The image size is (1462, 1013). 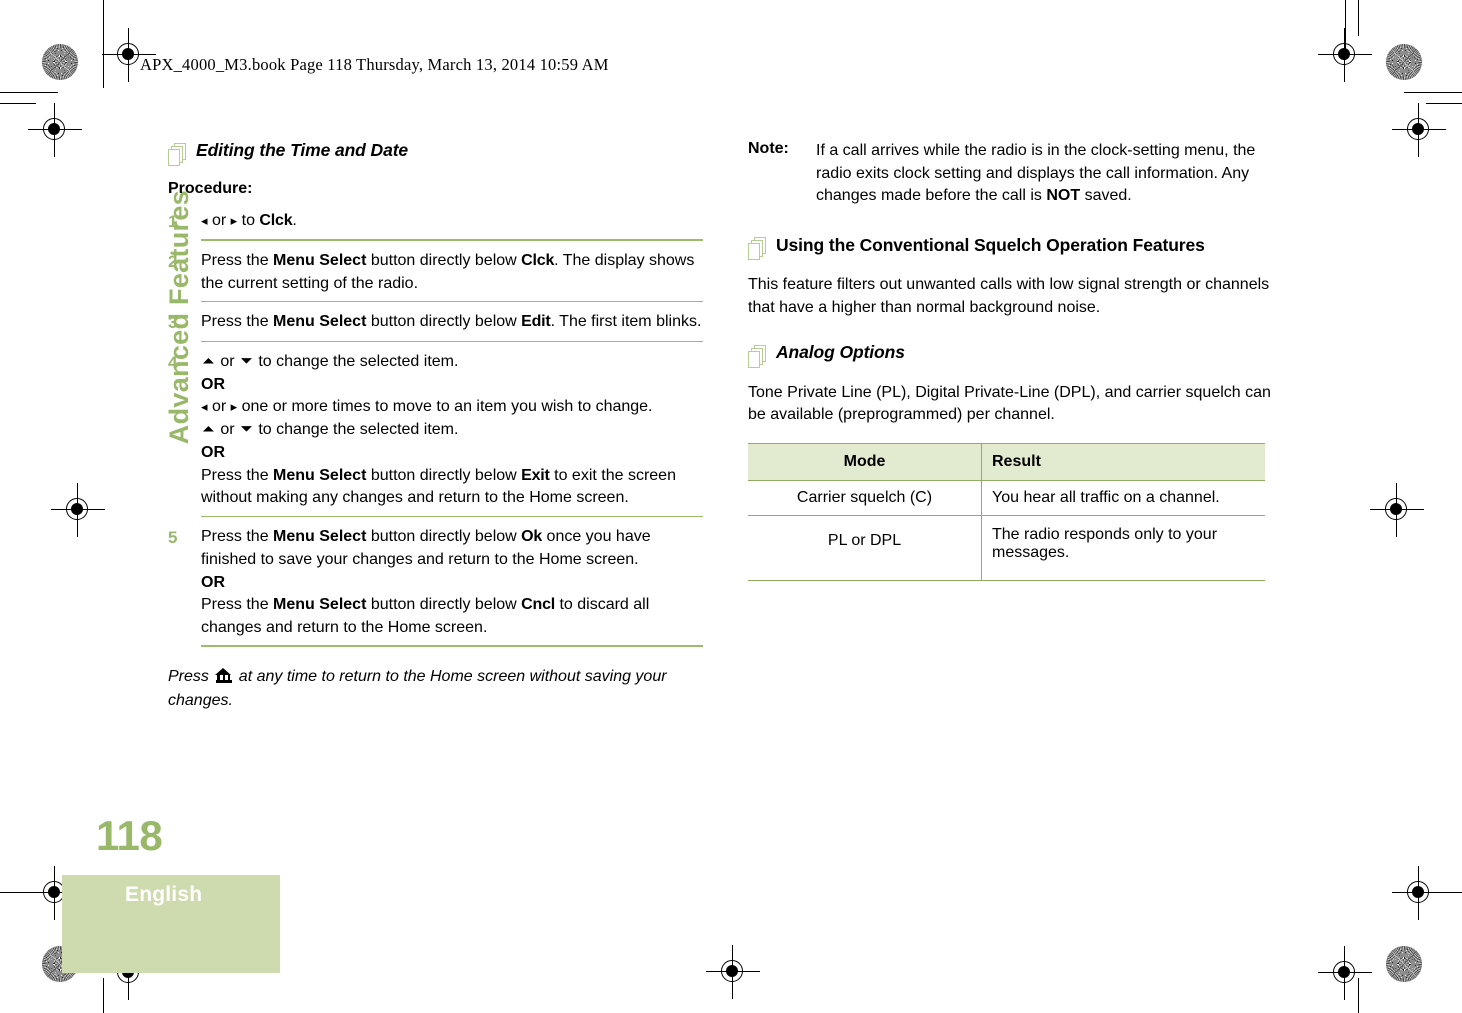 What do you see at coordinates (535, 475) in the screenshot?
I see `softkey-exit: Exit` at bounding box center [535, 475].